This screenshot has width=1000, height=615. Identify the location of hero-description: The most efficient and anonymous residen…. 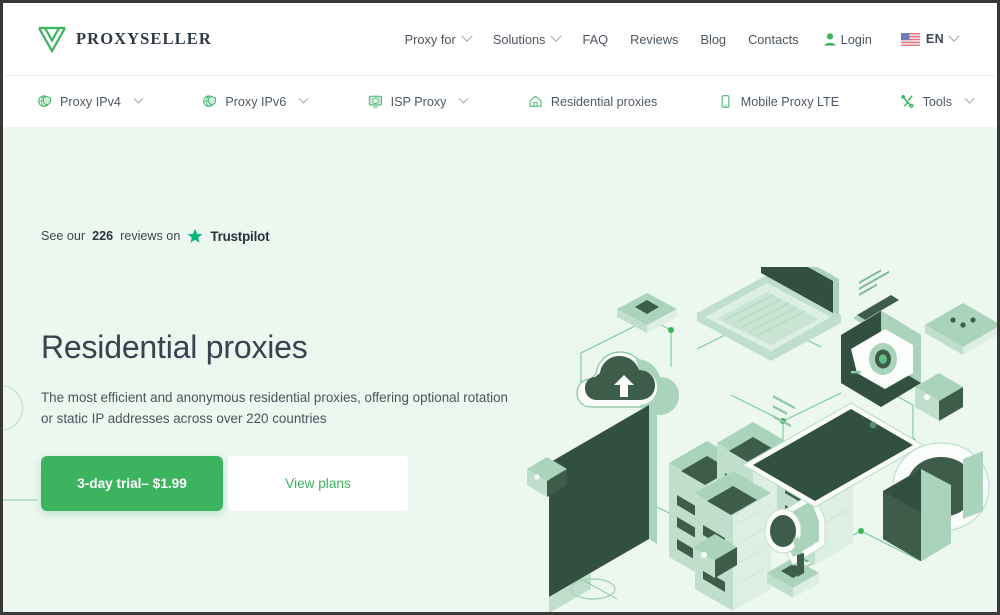
(274, 408).